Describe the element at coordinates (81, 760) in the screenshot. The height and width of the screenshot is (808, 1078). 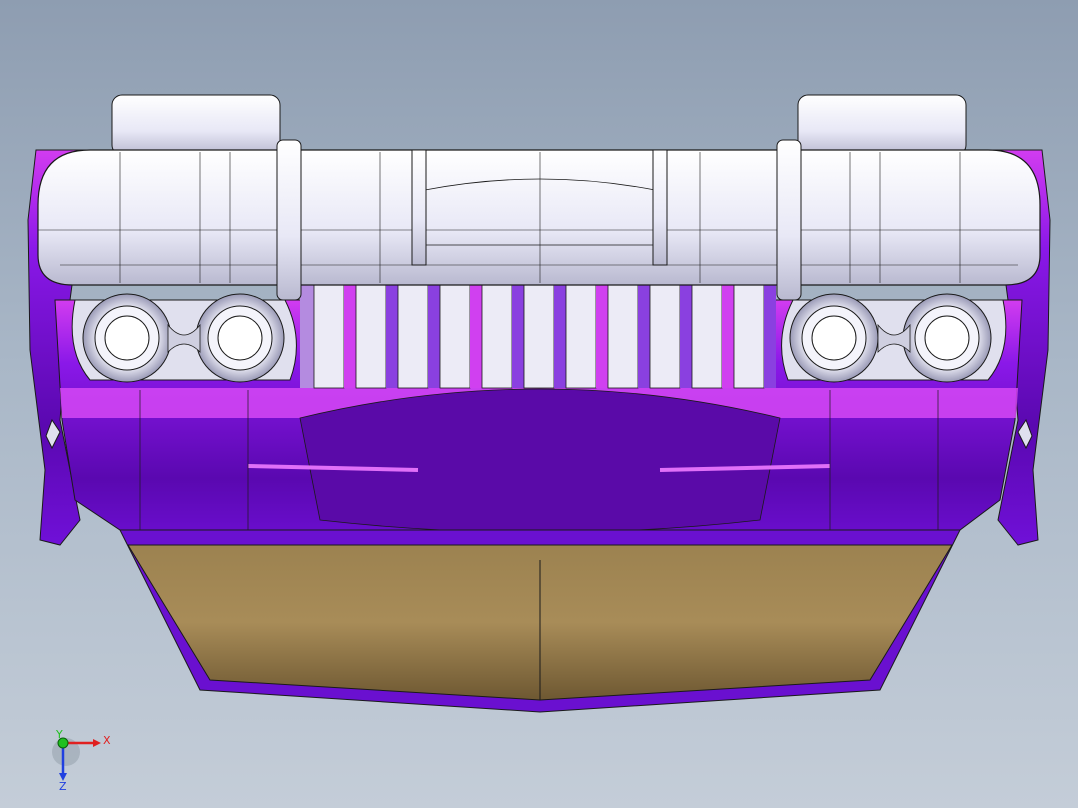
I see `coordinate-triad: X Y Z` at that location.